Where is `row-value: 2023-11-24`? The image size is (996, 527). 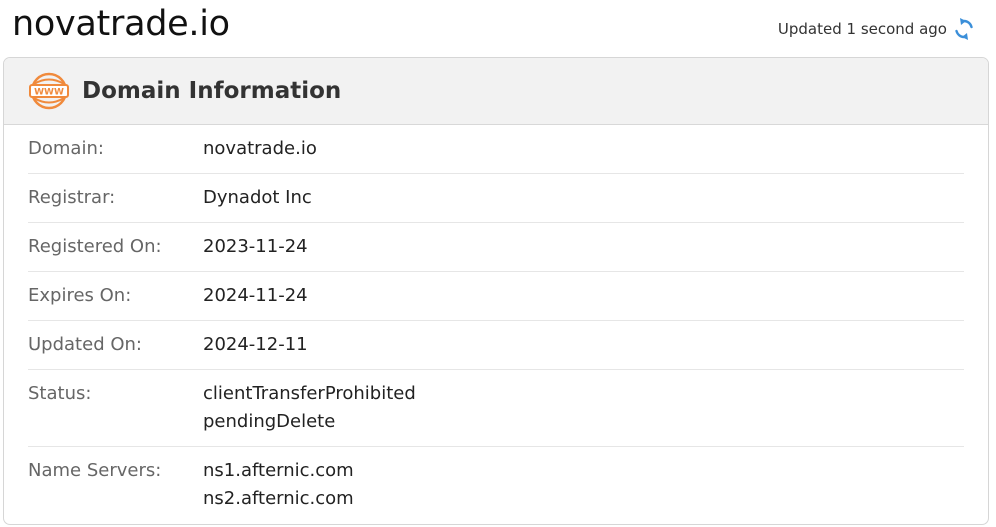 row-value: 2023-11-24 is located at coordinates (255, 252).